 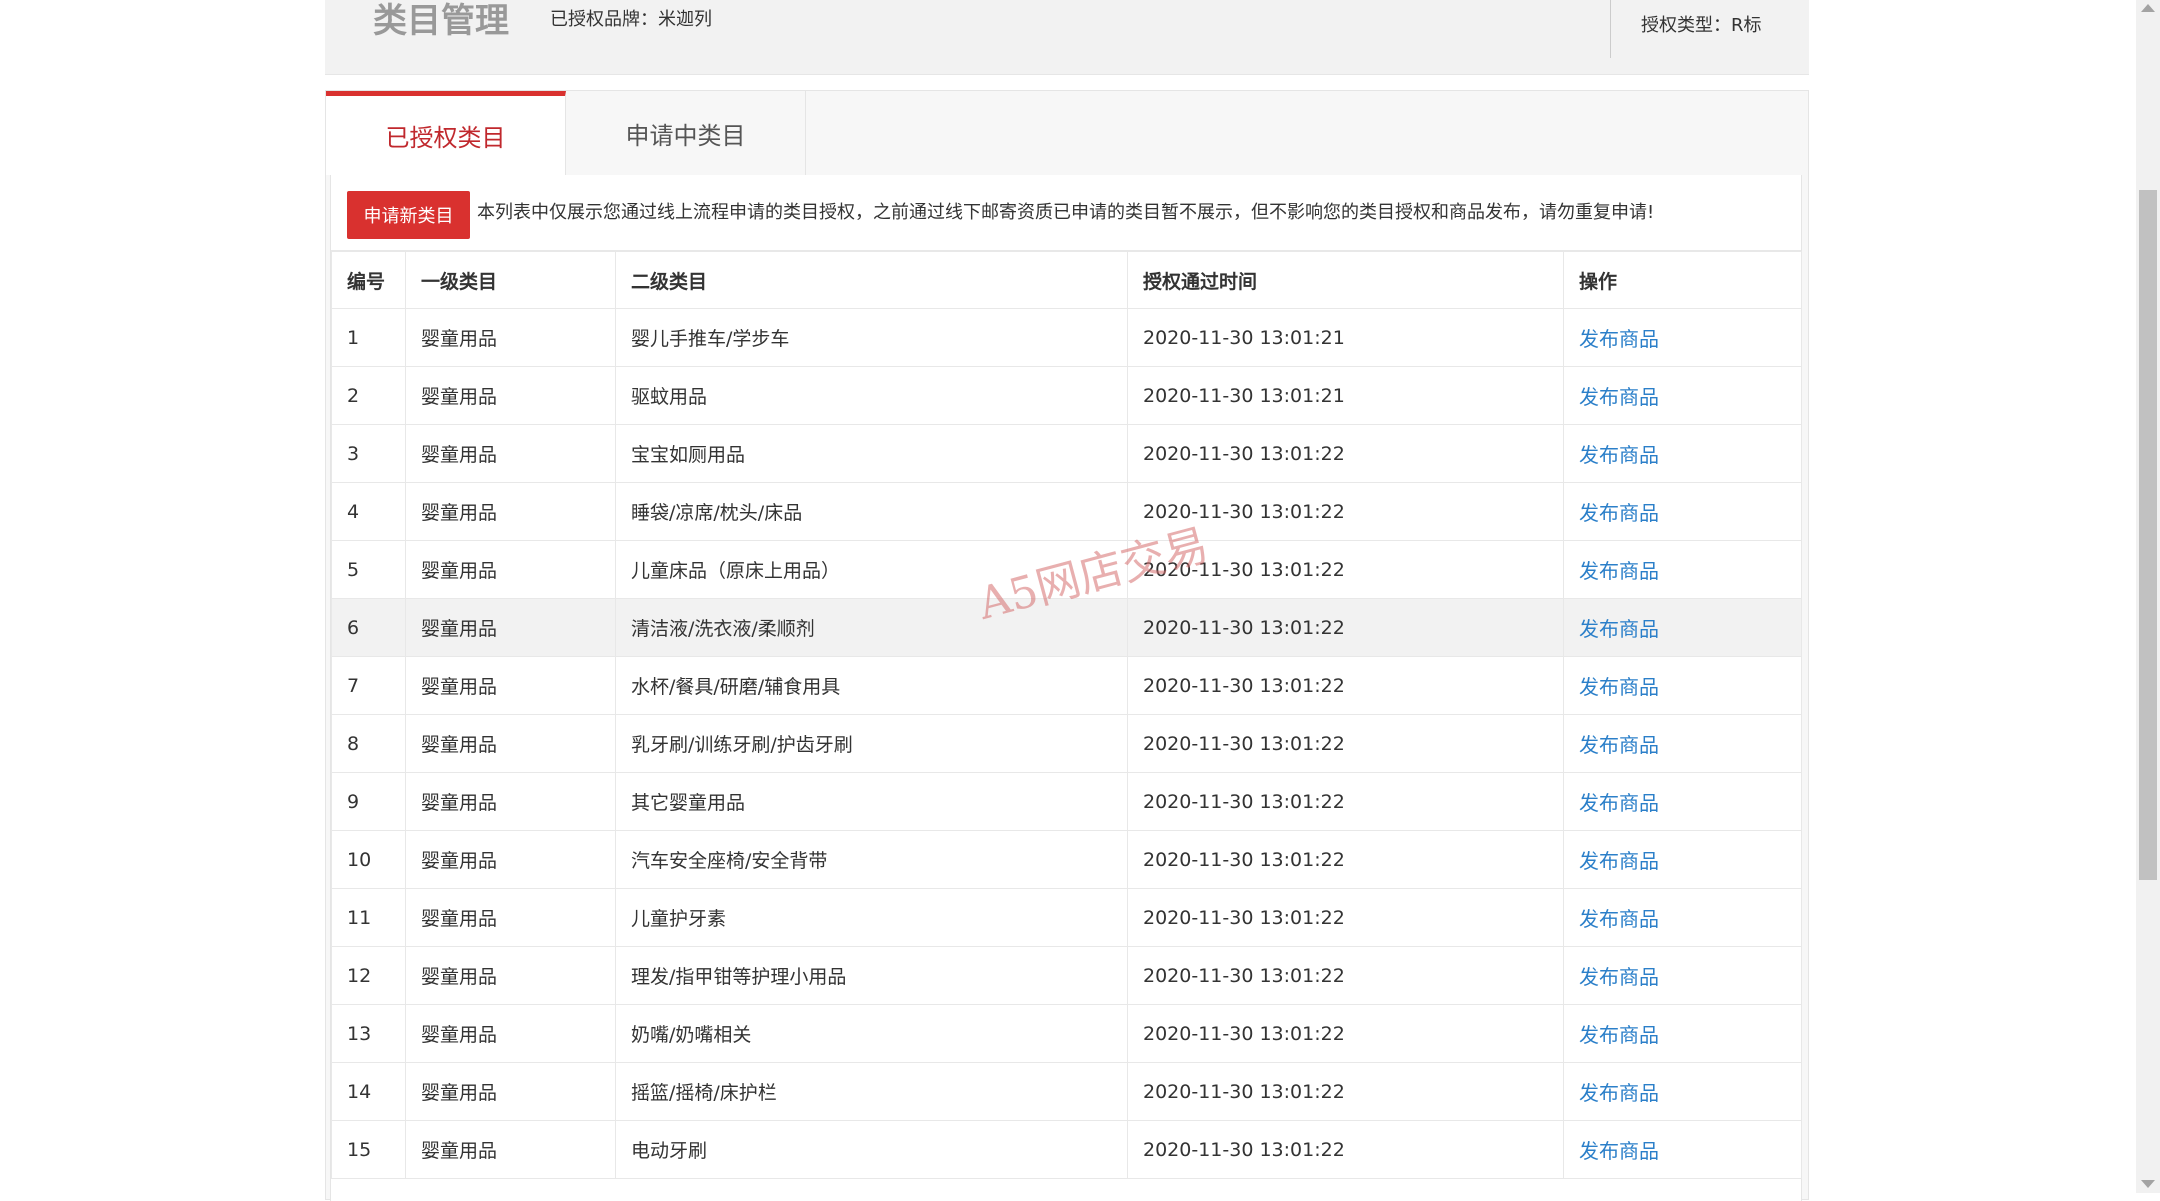 I want to click on cell-level2: 宝宝如厕用品, so click(x=871, y=453).